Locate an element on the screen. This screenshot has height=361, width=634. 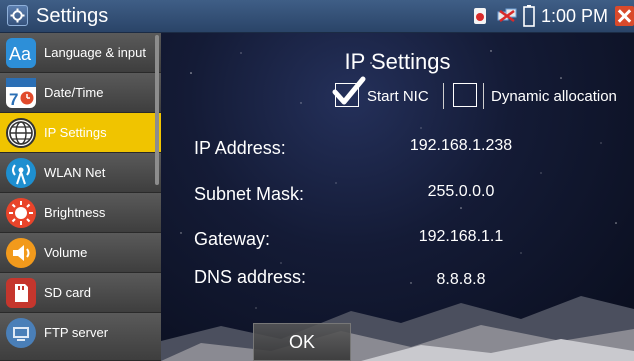
volume-icon is located at coordinates (21, 253).